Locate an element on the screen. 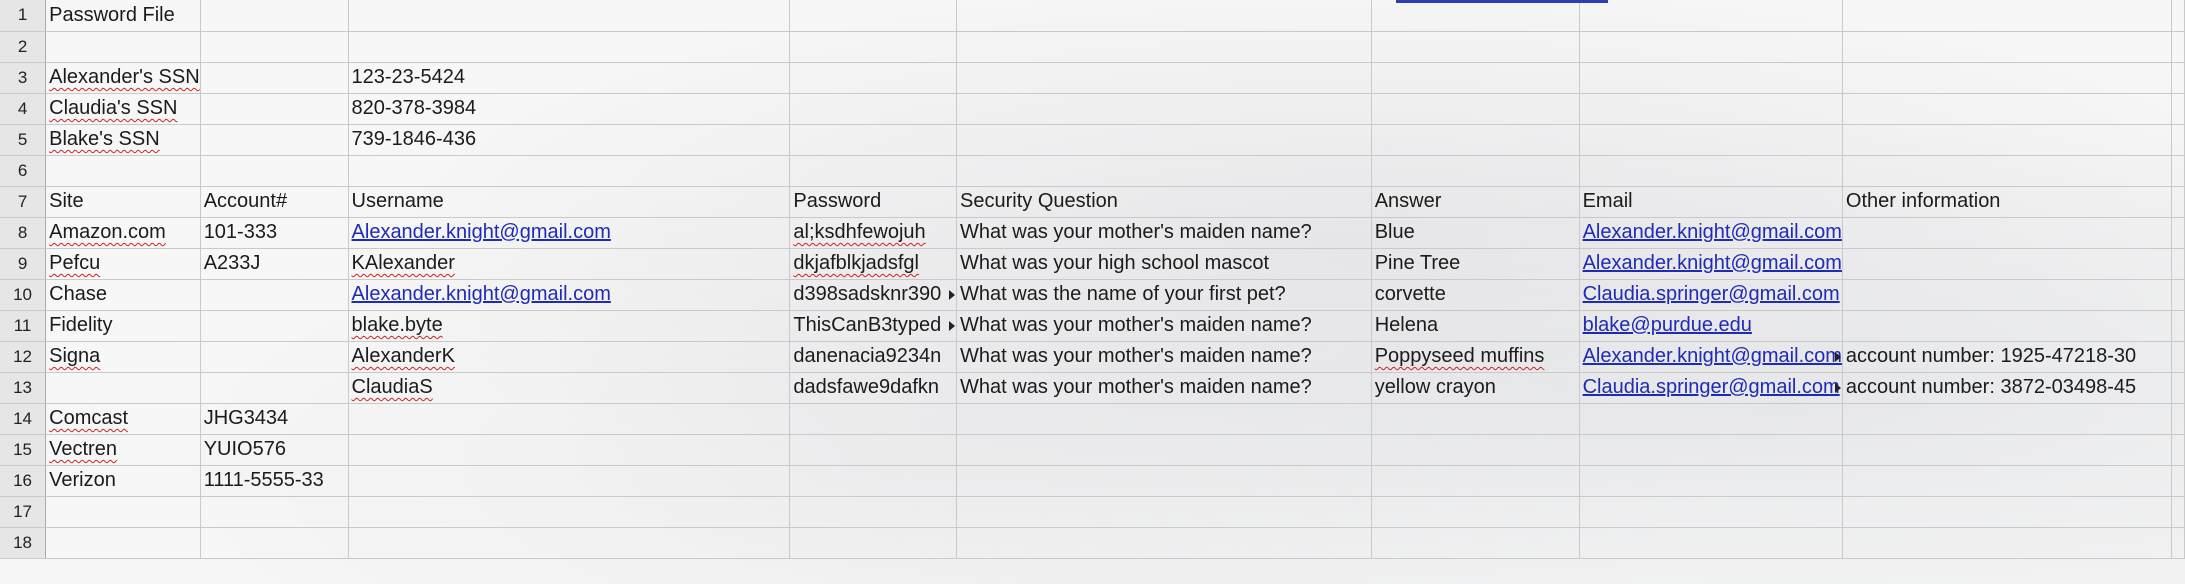 This screenshot has height=584, width=2185. row-header: 5 is located at coordinates (23, 140).